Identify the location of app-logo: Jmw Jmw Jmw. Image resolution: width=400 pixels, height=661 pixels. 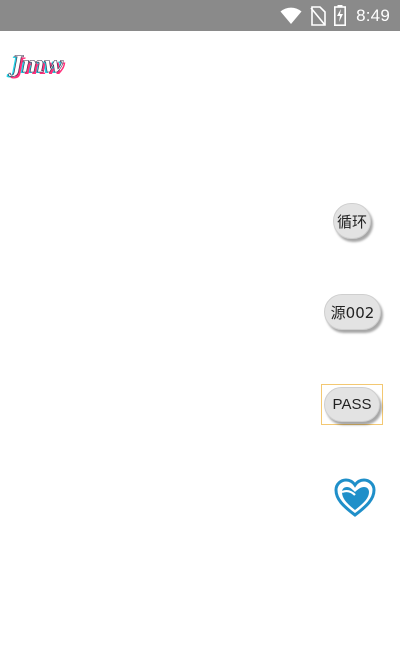
(49, 67).